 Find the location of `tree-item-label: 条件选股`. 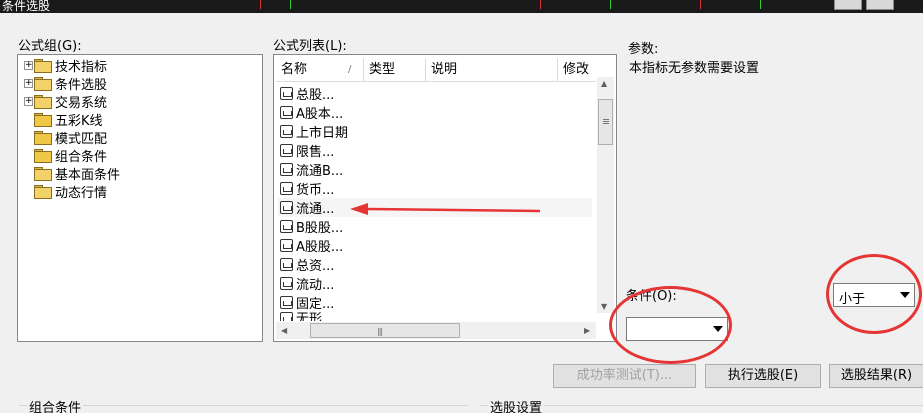

tree-item-label: 条件选股 is located at coordinates (81, 85).